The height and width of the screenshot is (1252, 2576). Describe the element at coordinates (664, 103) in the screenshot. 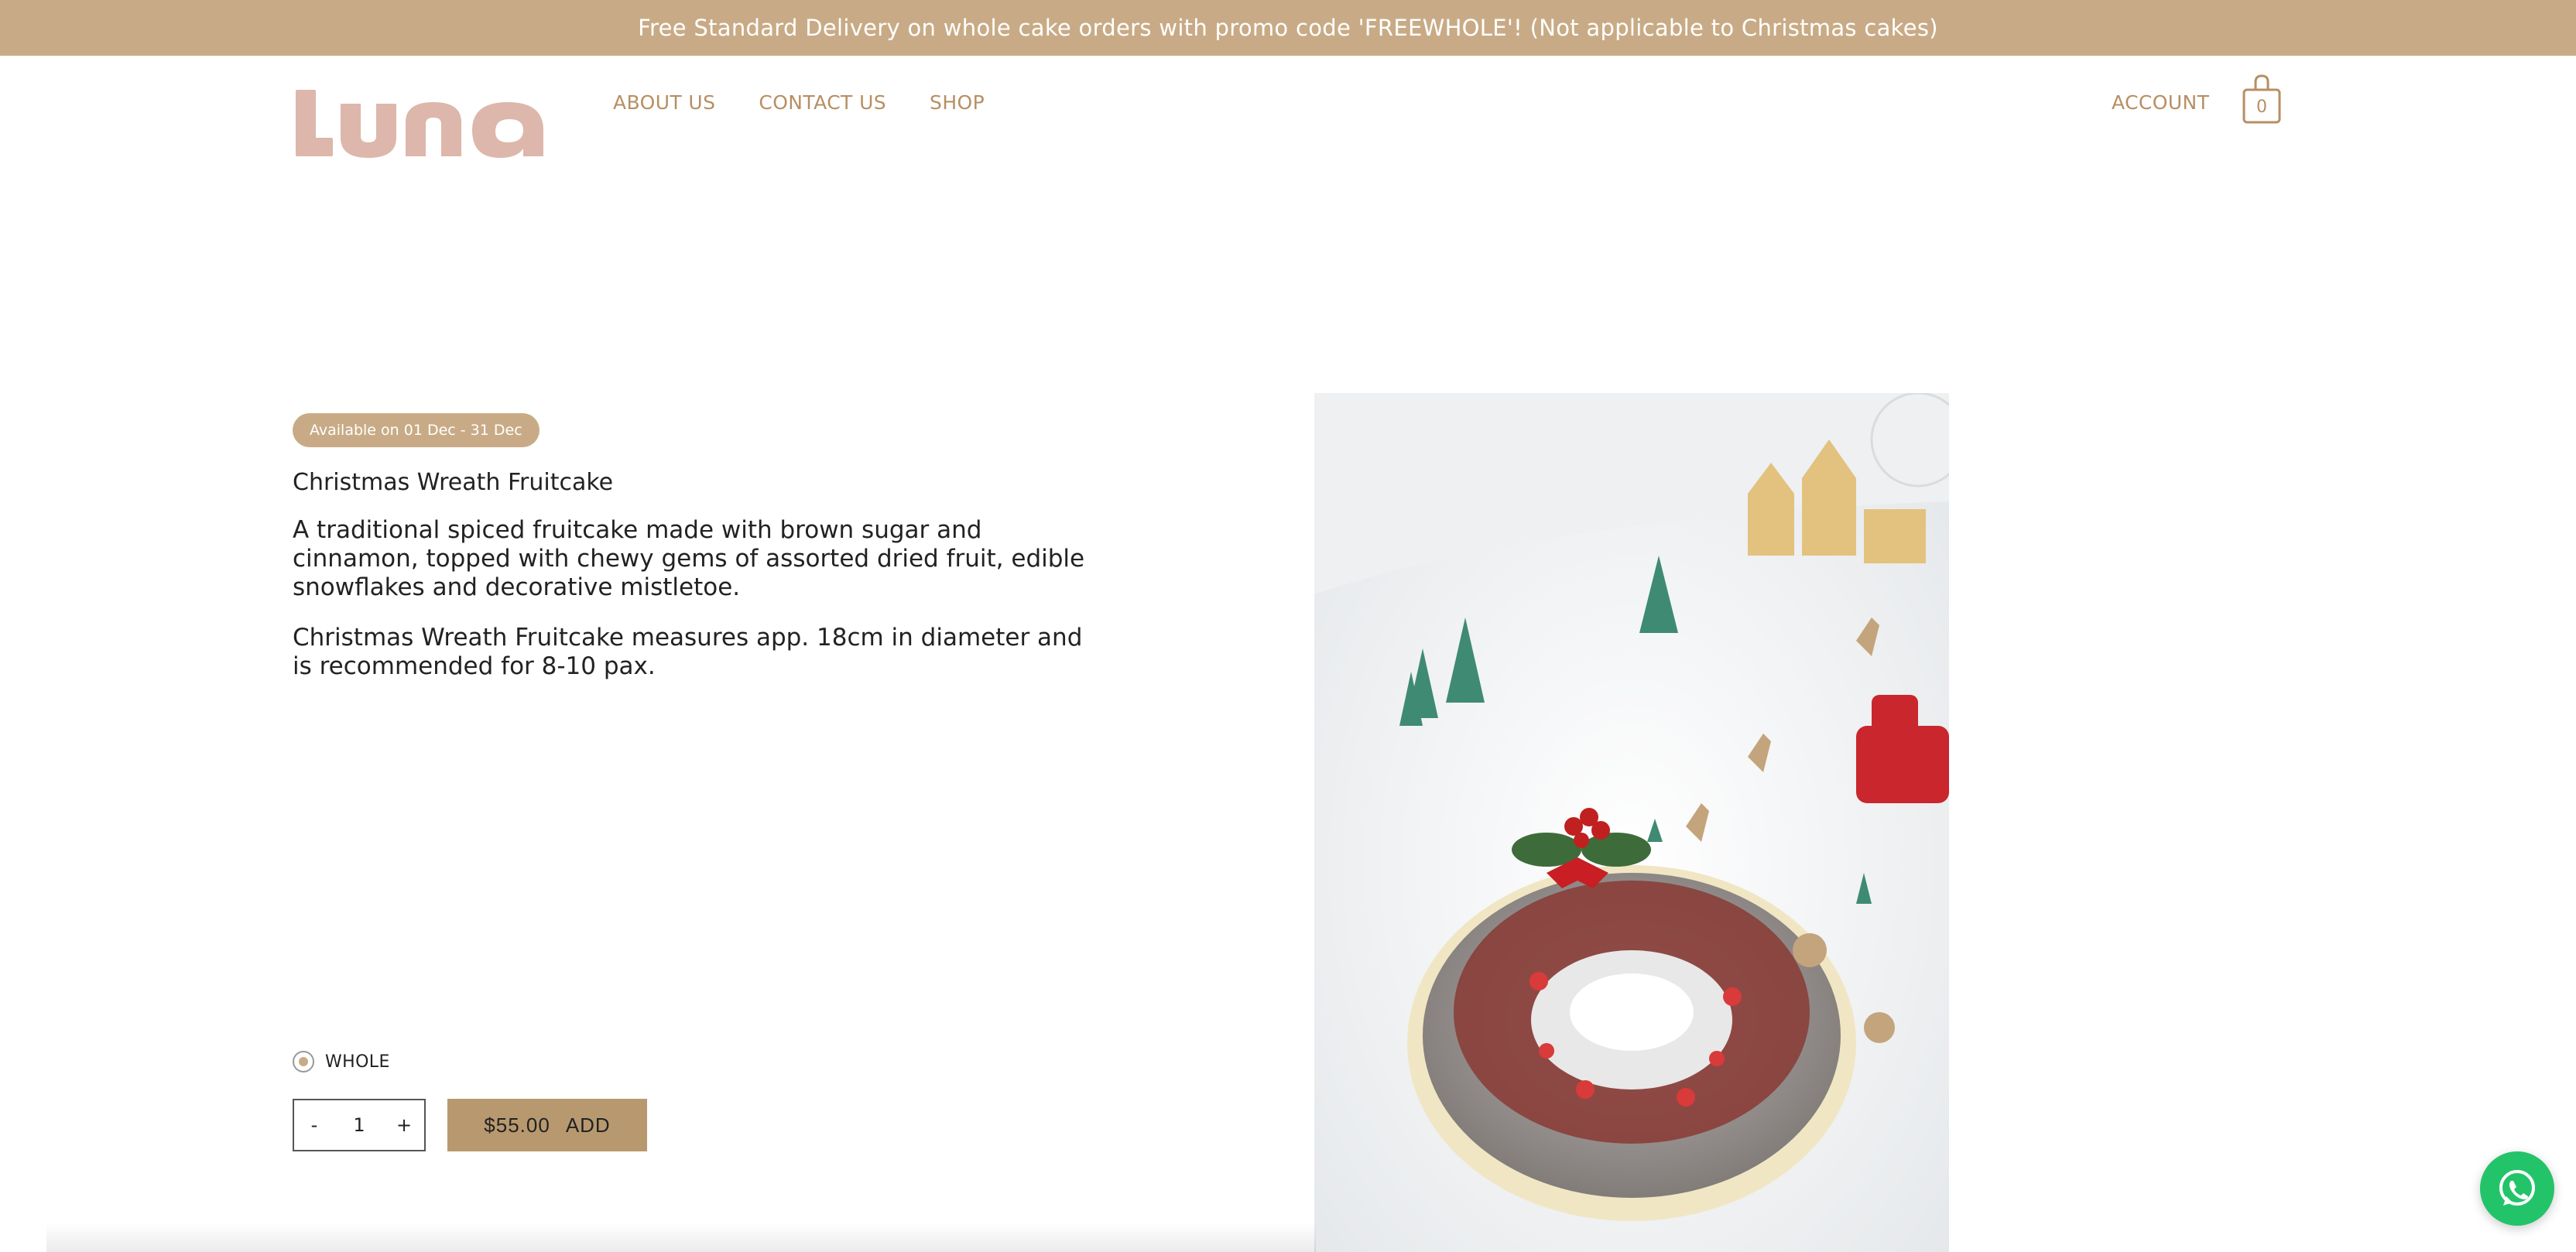

I see `nav-about-us: ABOUT US` at that location.